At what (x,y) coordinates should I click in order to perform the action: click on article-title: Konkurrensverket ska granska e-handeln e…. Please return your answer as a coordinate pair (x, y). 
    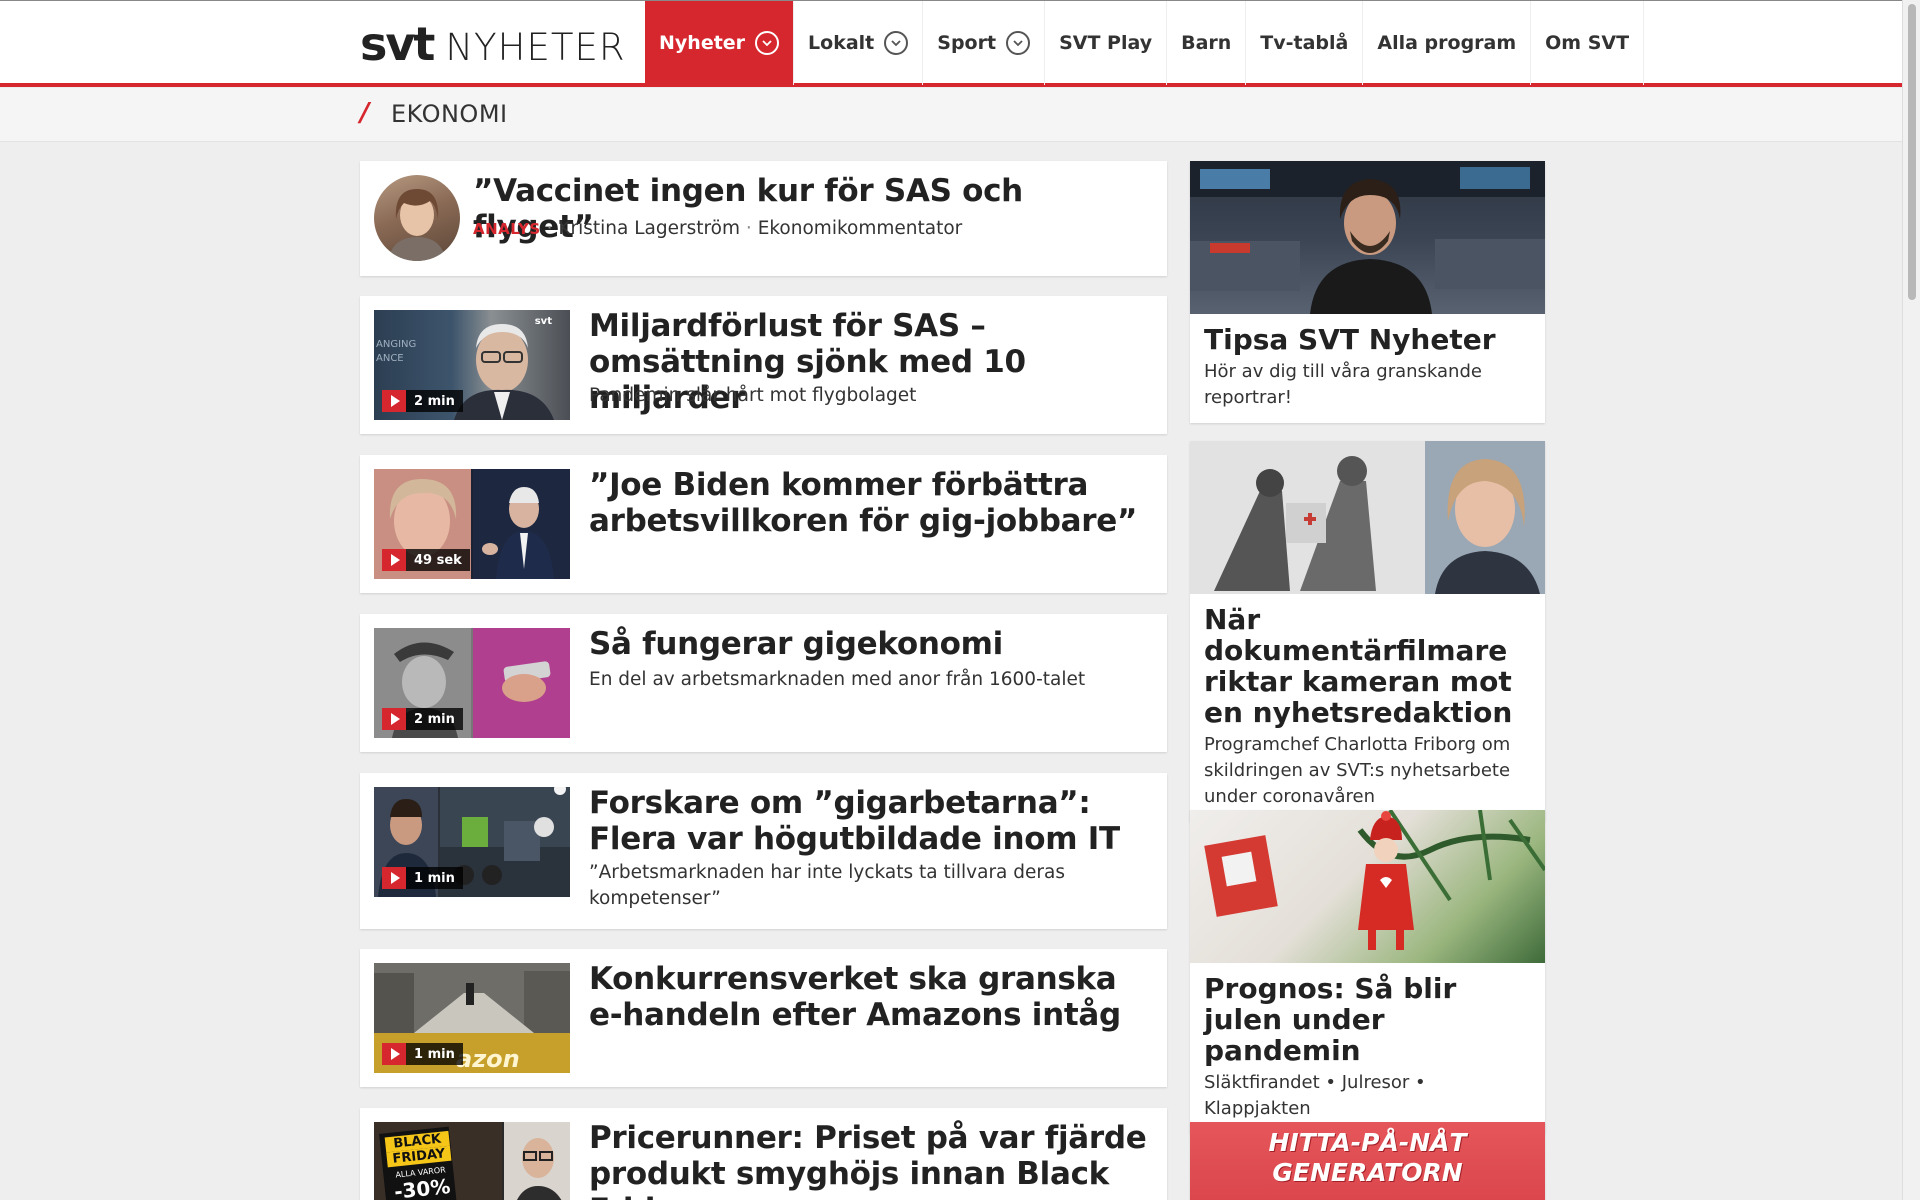
    Looking at the image, I should click on (868, 997).